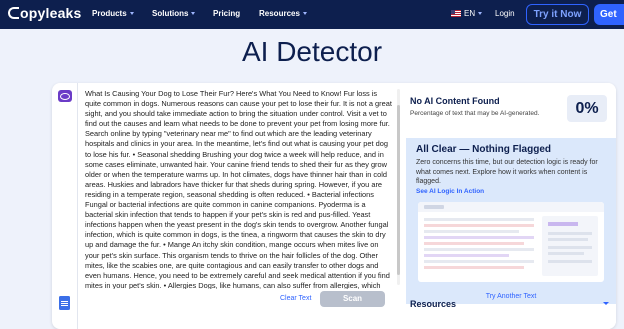 The width and height of the screenshot is (624, 329). I want to click on logo-c-icon, so click(13, 13).